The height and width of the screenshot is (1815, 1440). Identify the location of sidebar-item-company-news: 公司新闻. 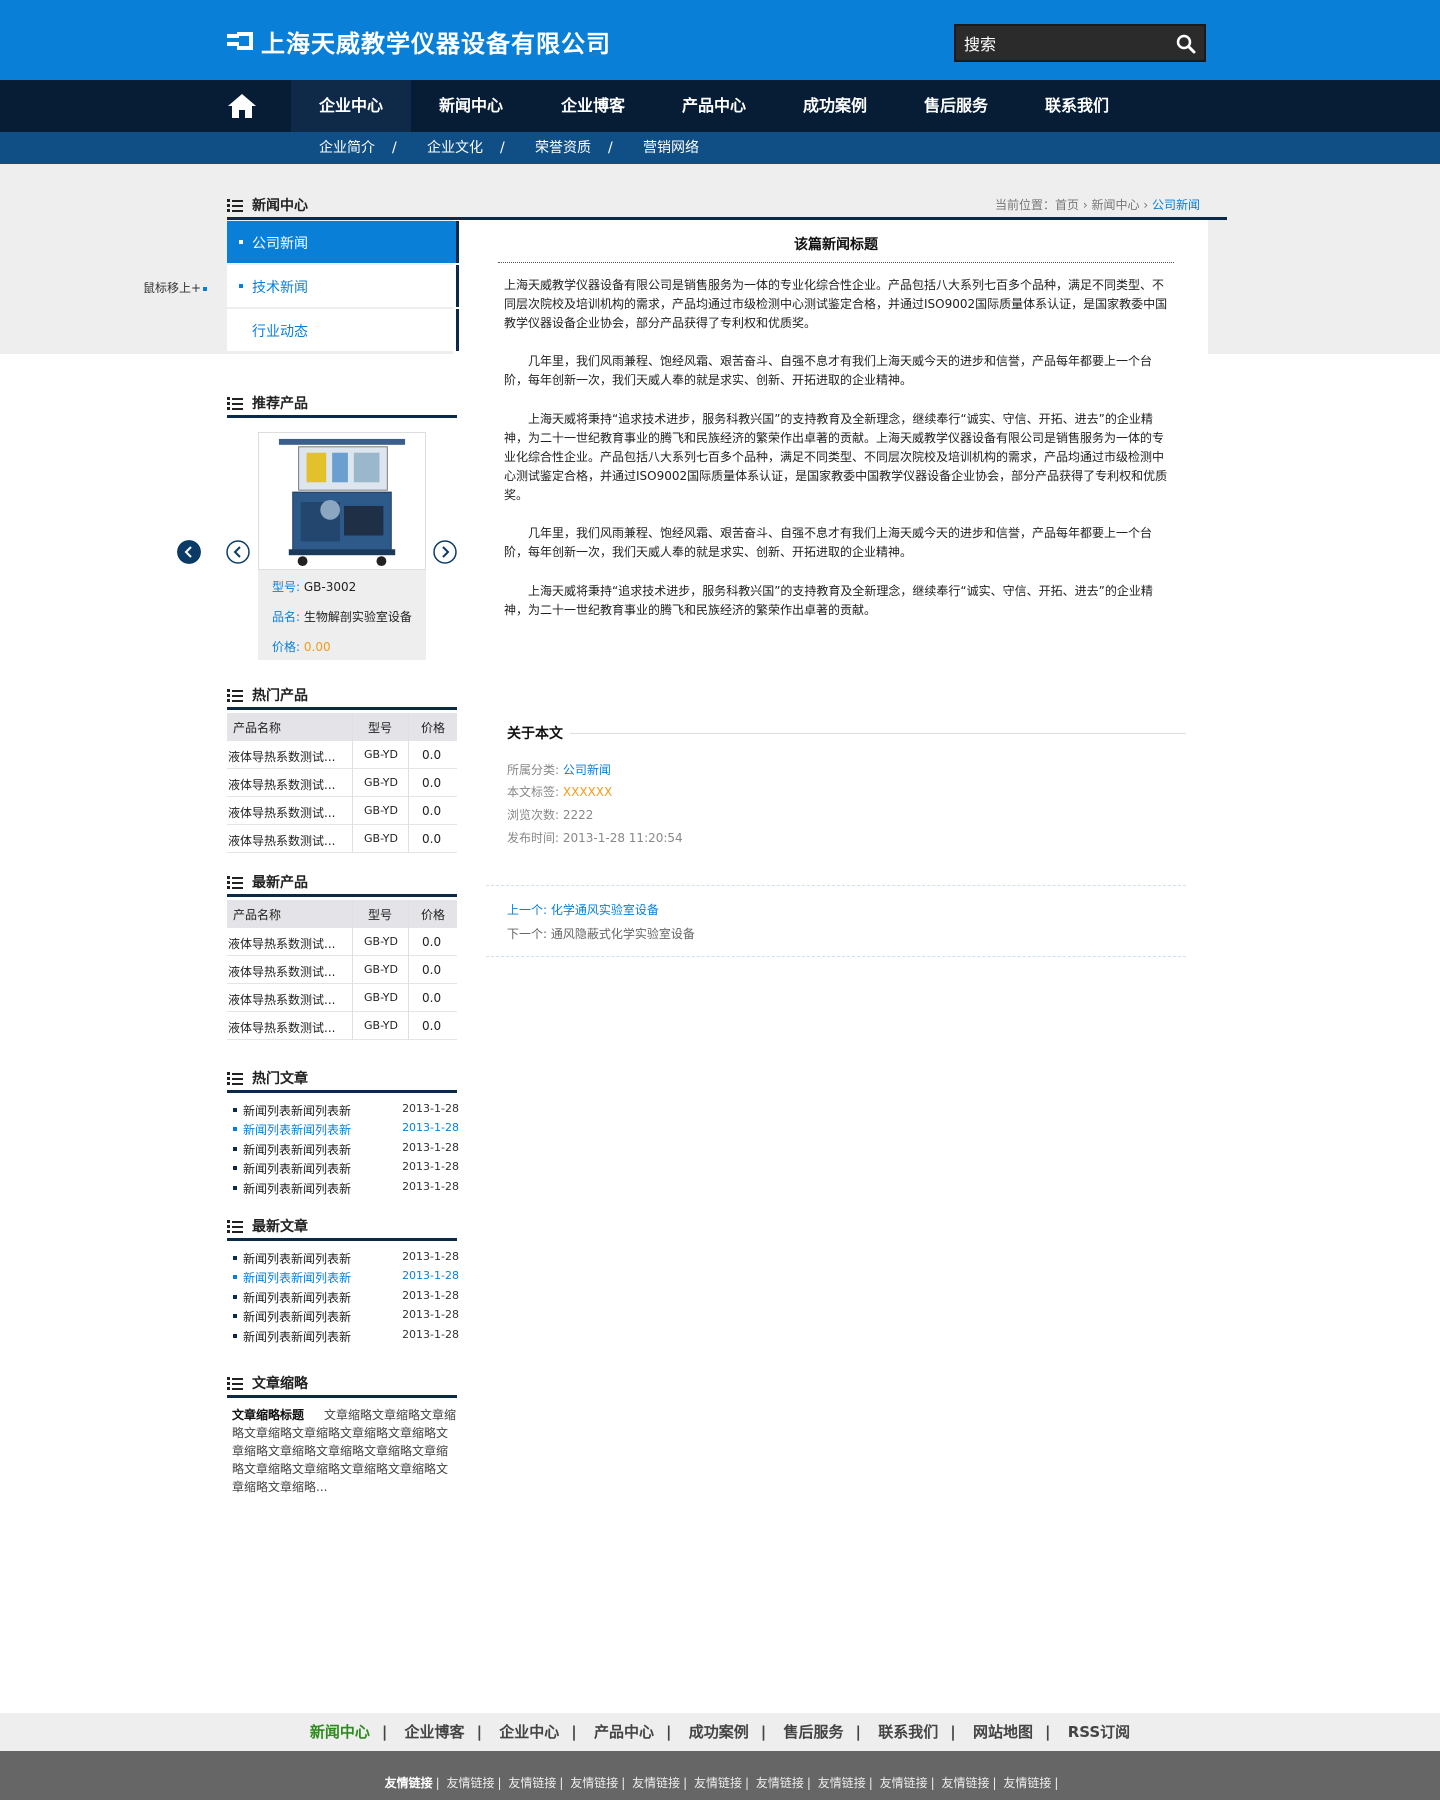
(343, 242).